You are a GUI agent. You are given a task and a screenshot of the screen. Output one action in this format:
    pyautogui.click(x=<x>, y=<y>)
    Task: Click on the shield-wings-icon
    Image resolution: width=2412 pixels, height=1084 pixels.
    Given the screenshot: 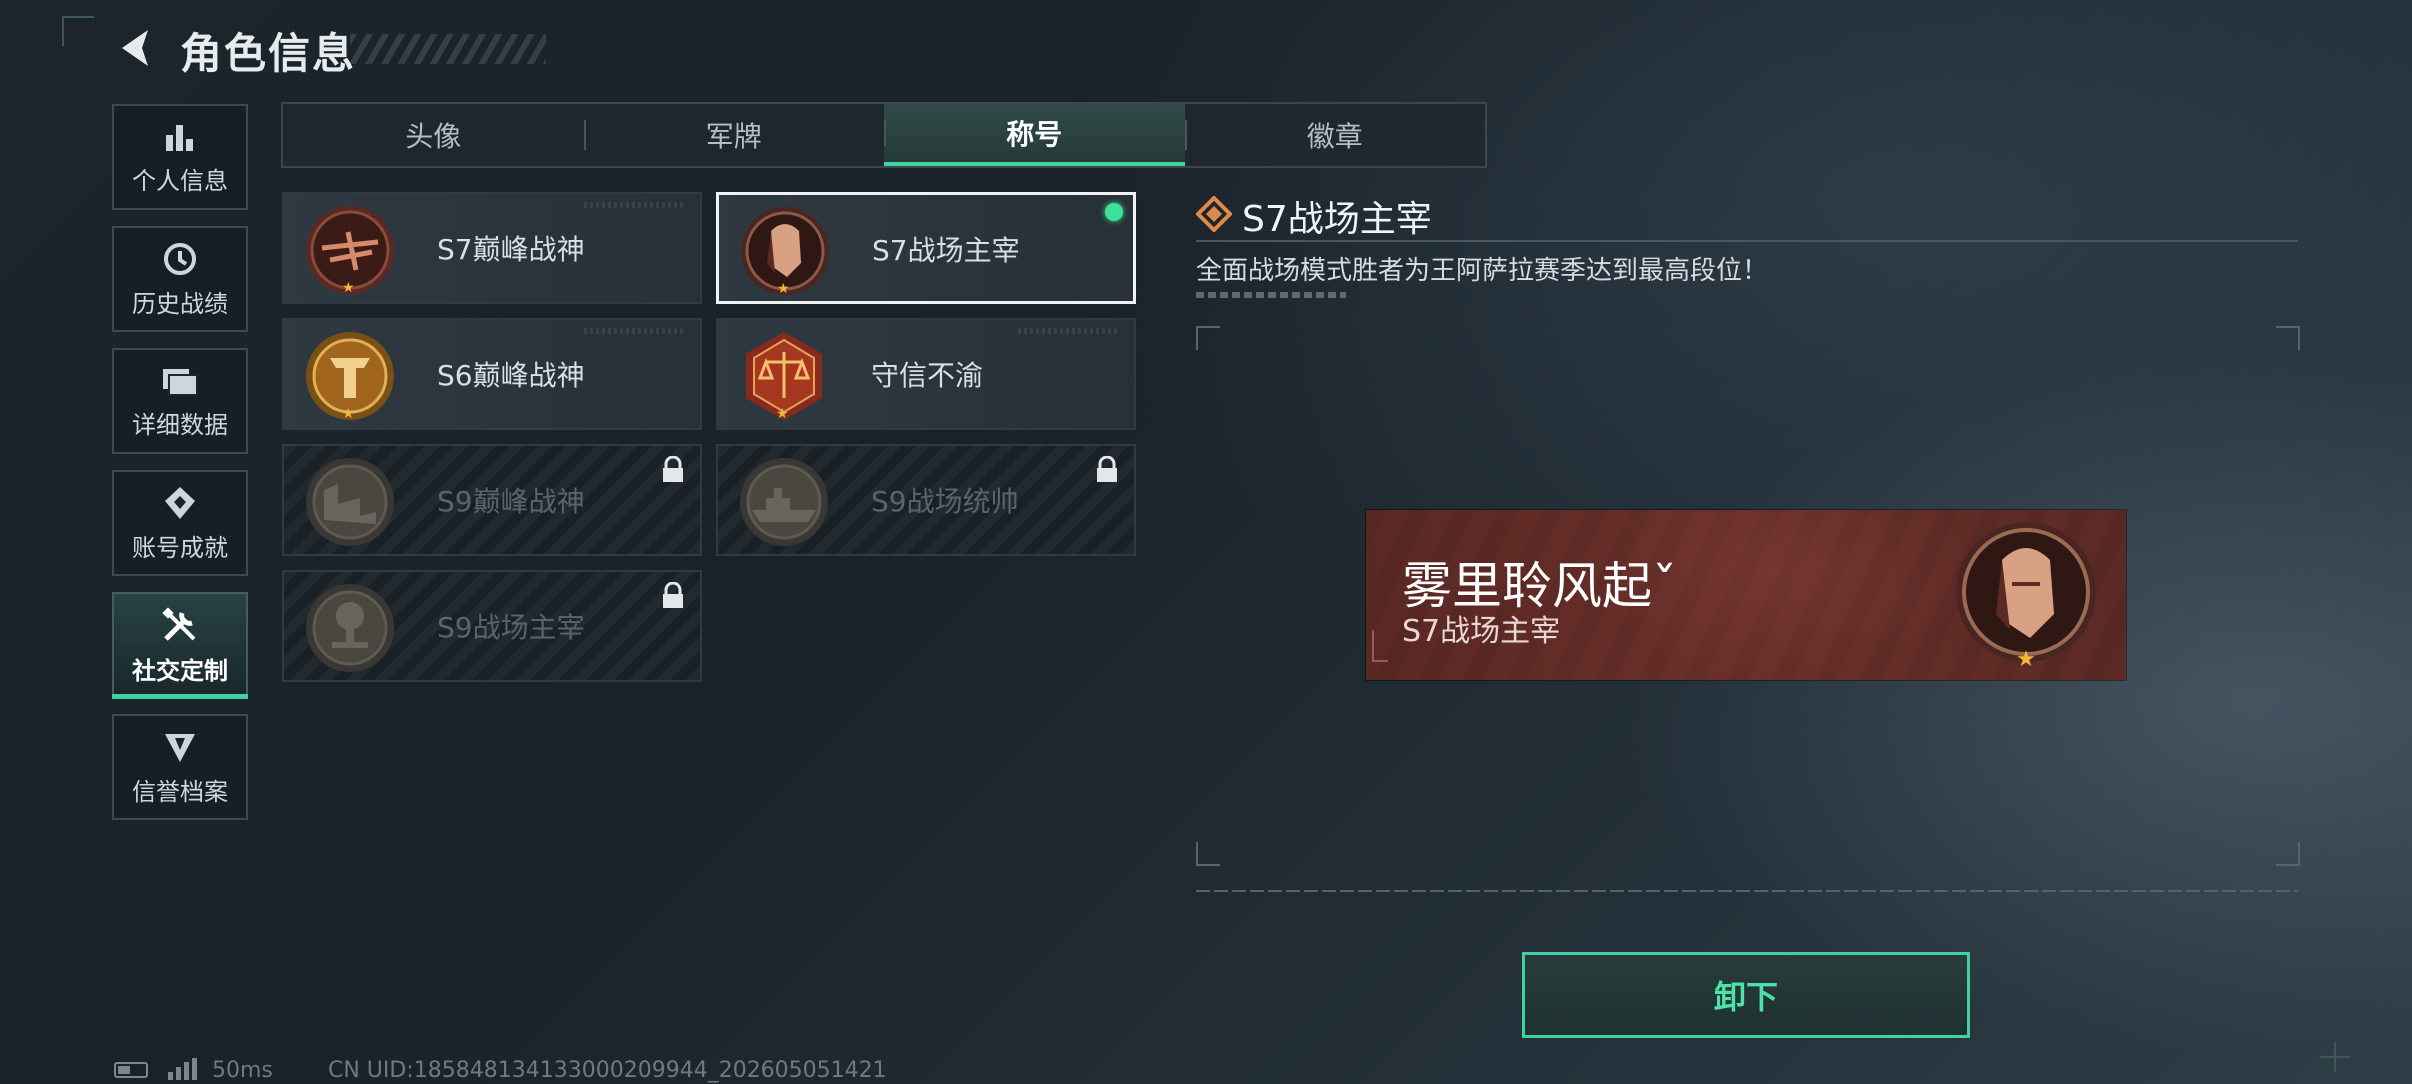 What is the action you would take?
    pyautogui.click(x=180, y=747)
    